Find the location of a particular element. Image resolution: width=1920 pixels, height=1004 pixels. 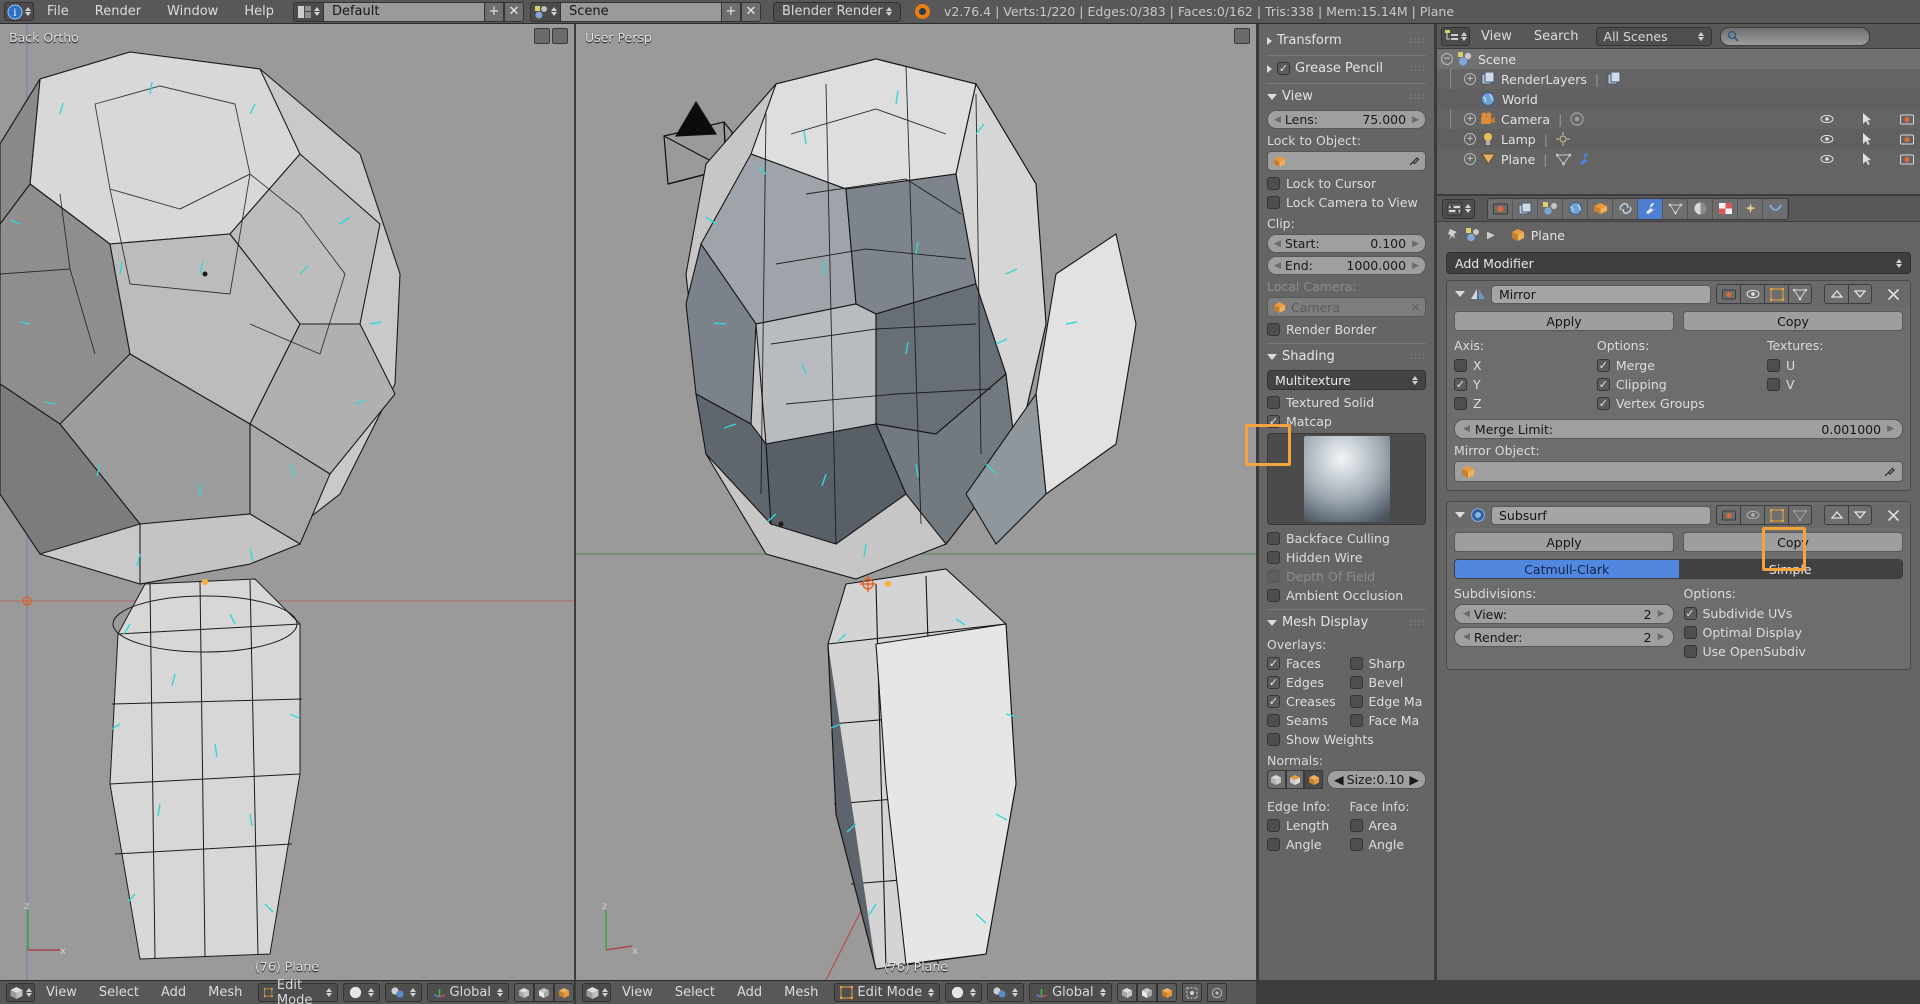

eyedropper-icon is located at coordinates (1414, 161).